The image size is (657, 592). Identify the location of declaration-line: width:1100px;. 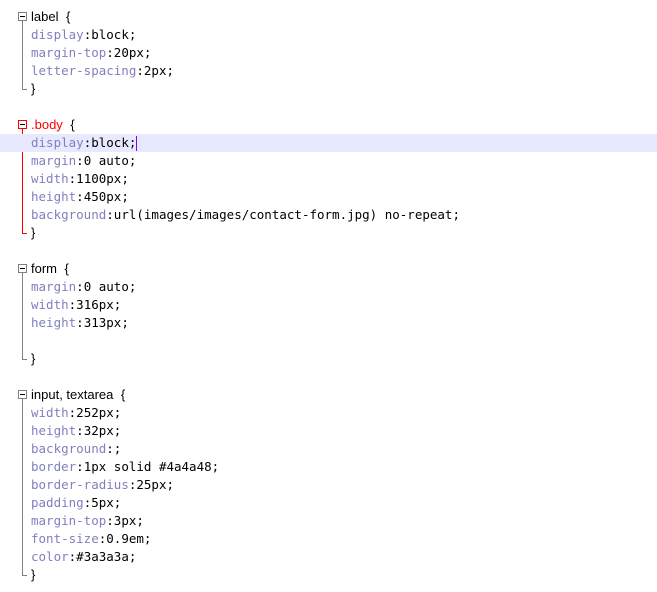
(328, 179).